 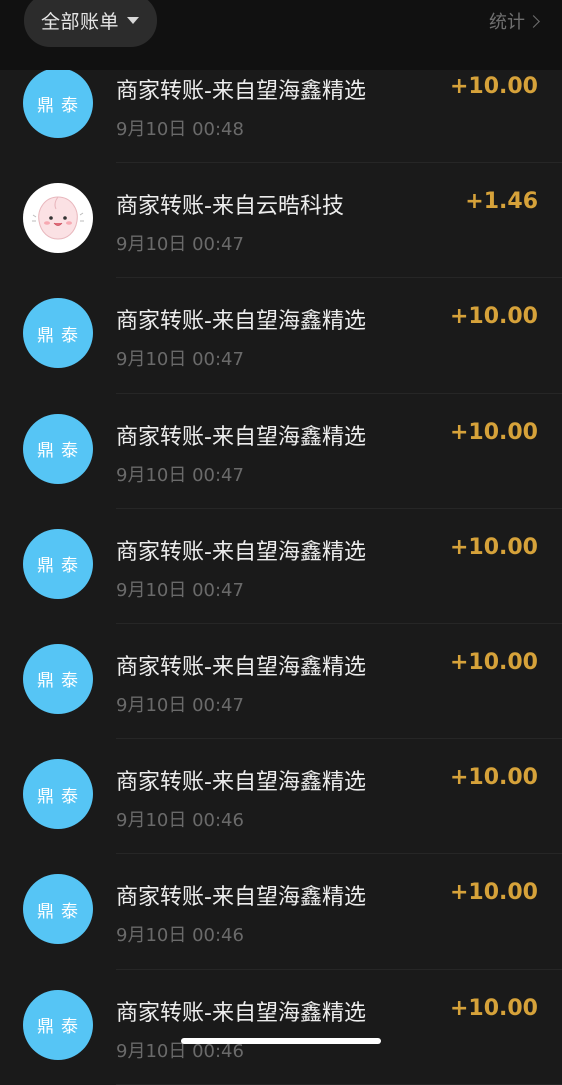 I want to click on transaction-title: 商家转账-来自云晧科技, so click(x=230, y=207).